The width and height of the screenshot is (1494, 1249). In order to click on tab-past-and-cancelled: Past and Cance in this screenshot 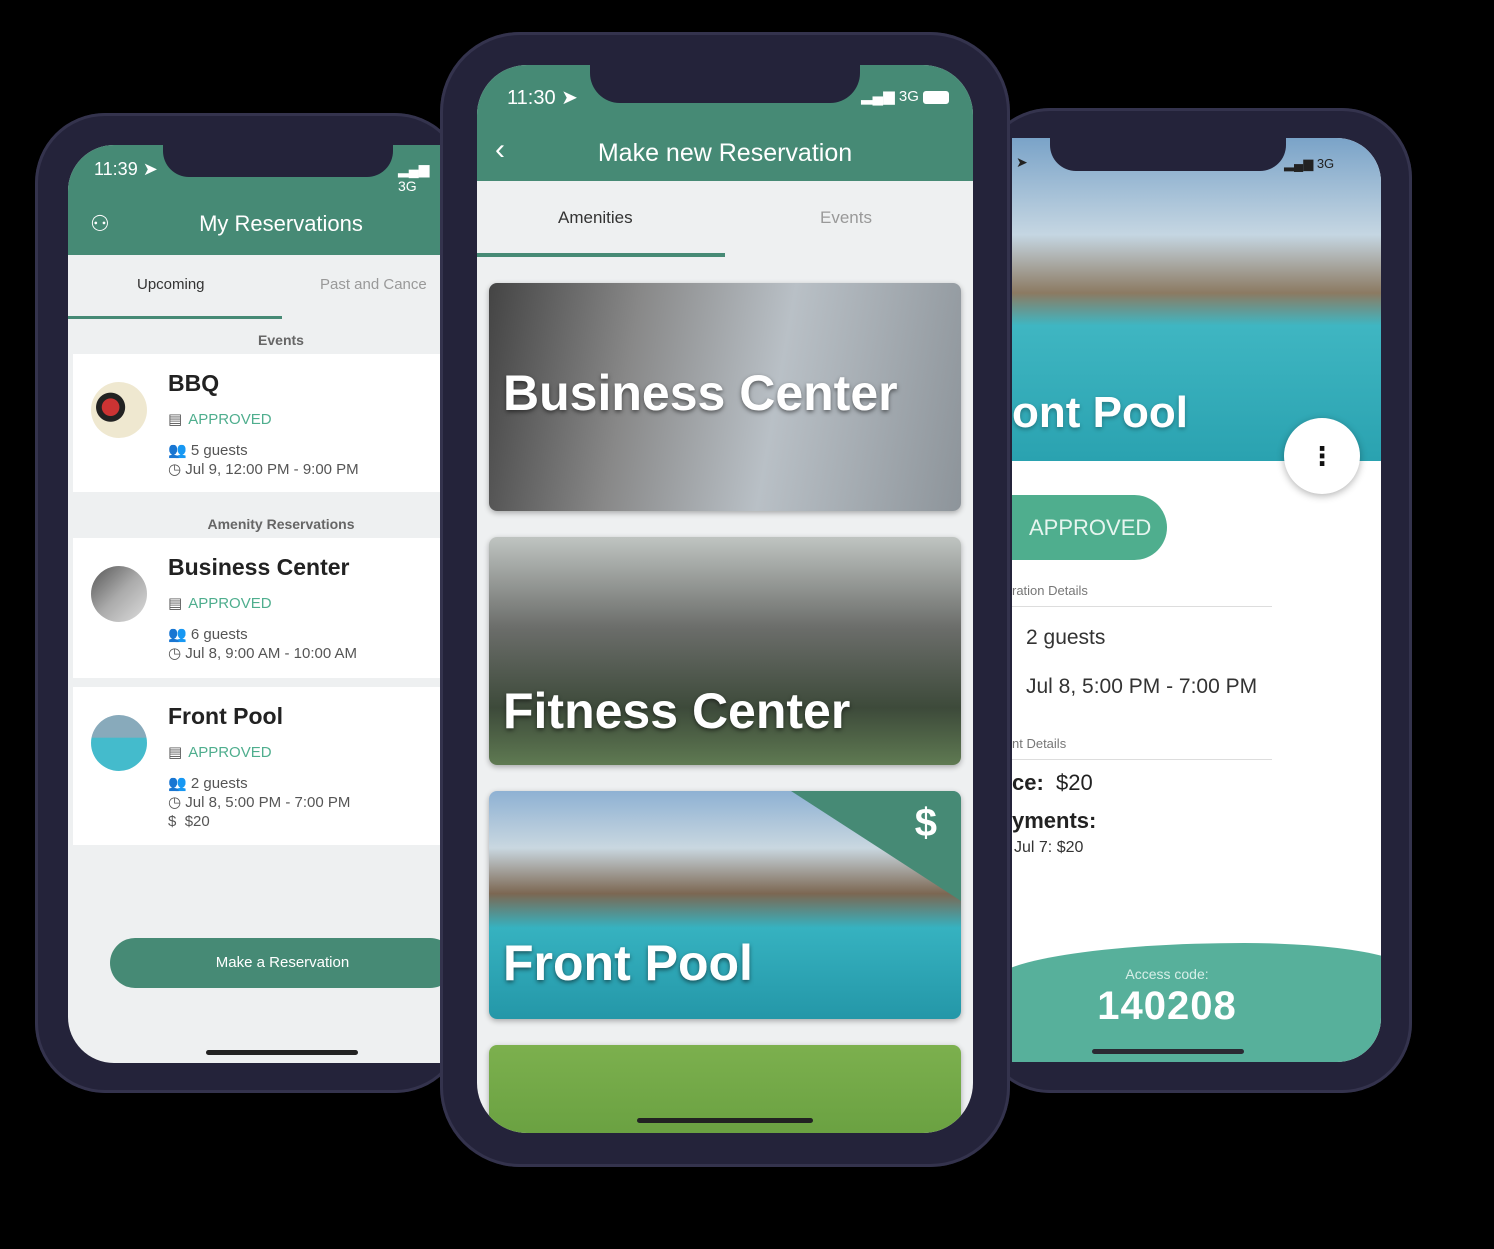, I will do `click(373, 284)`.